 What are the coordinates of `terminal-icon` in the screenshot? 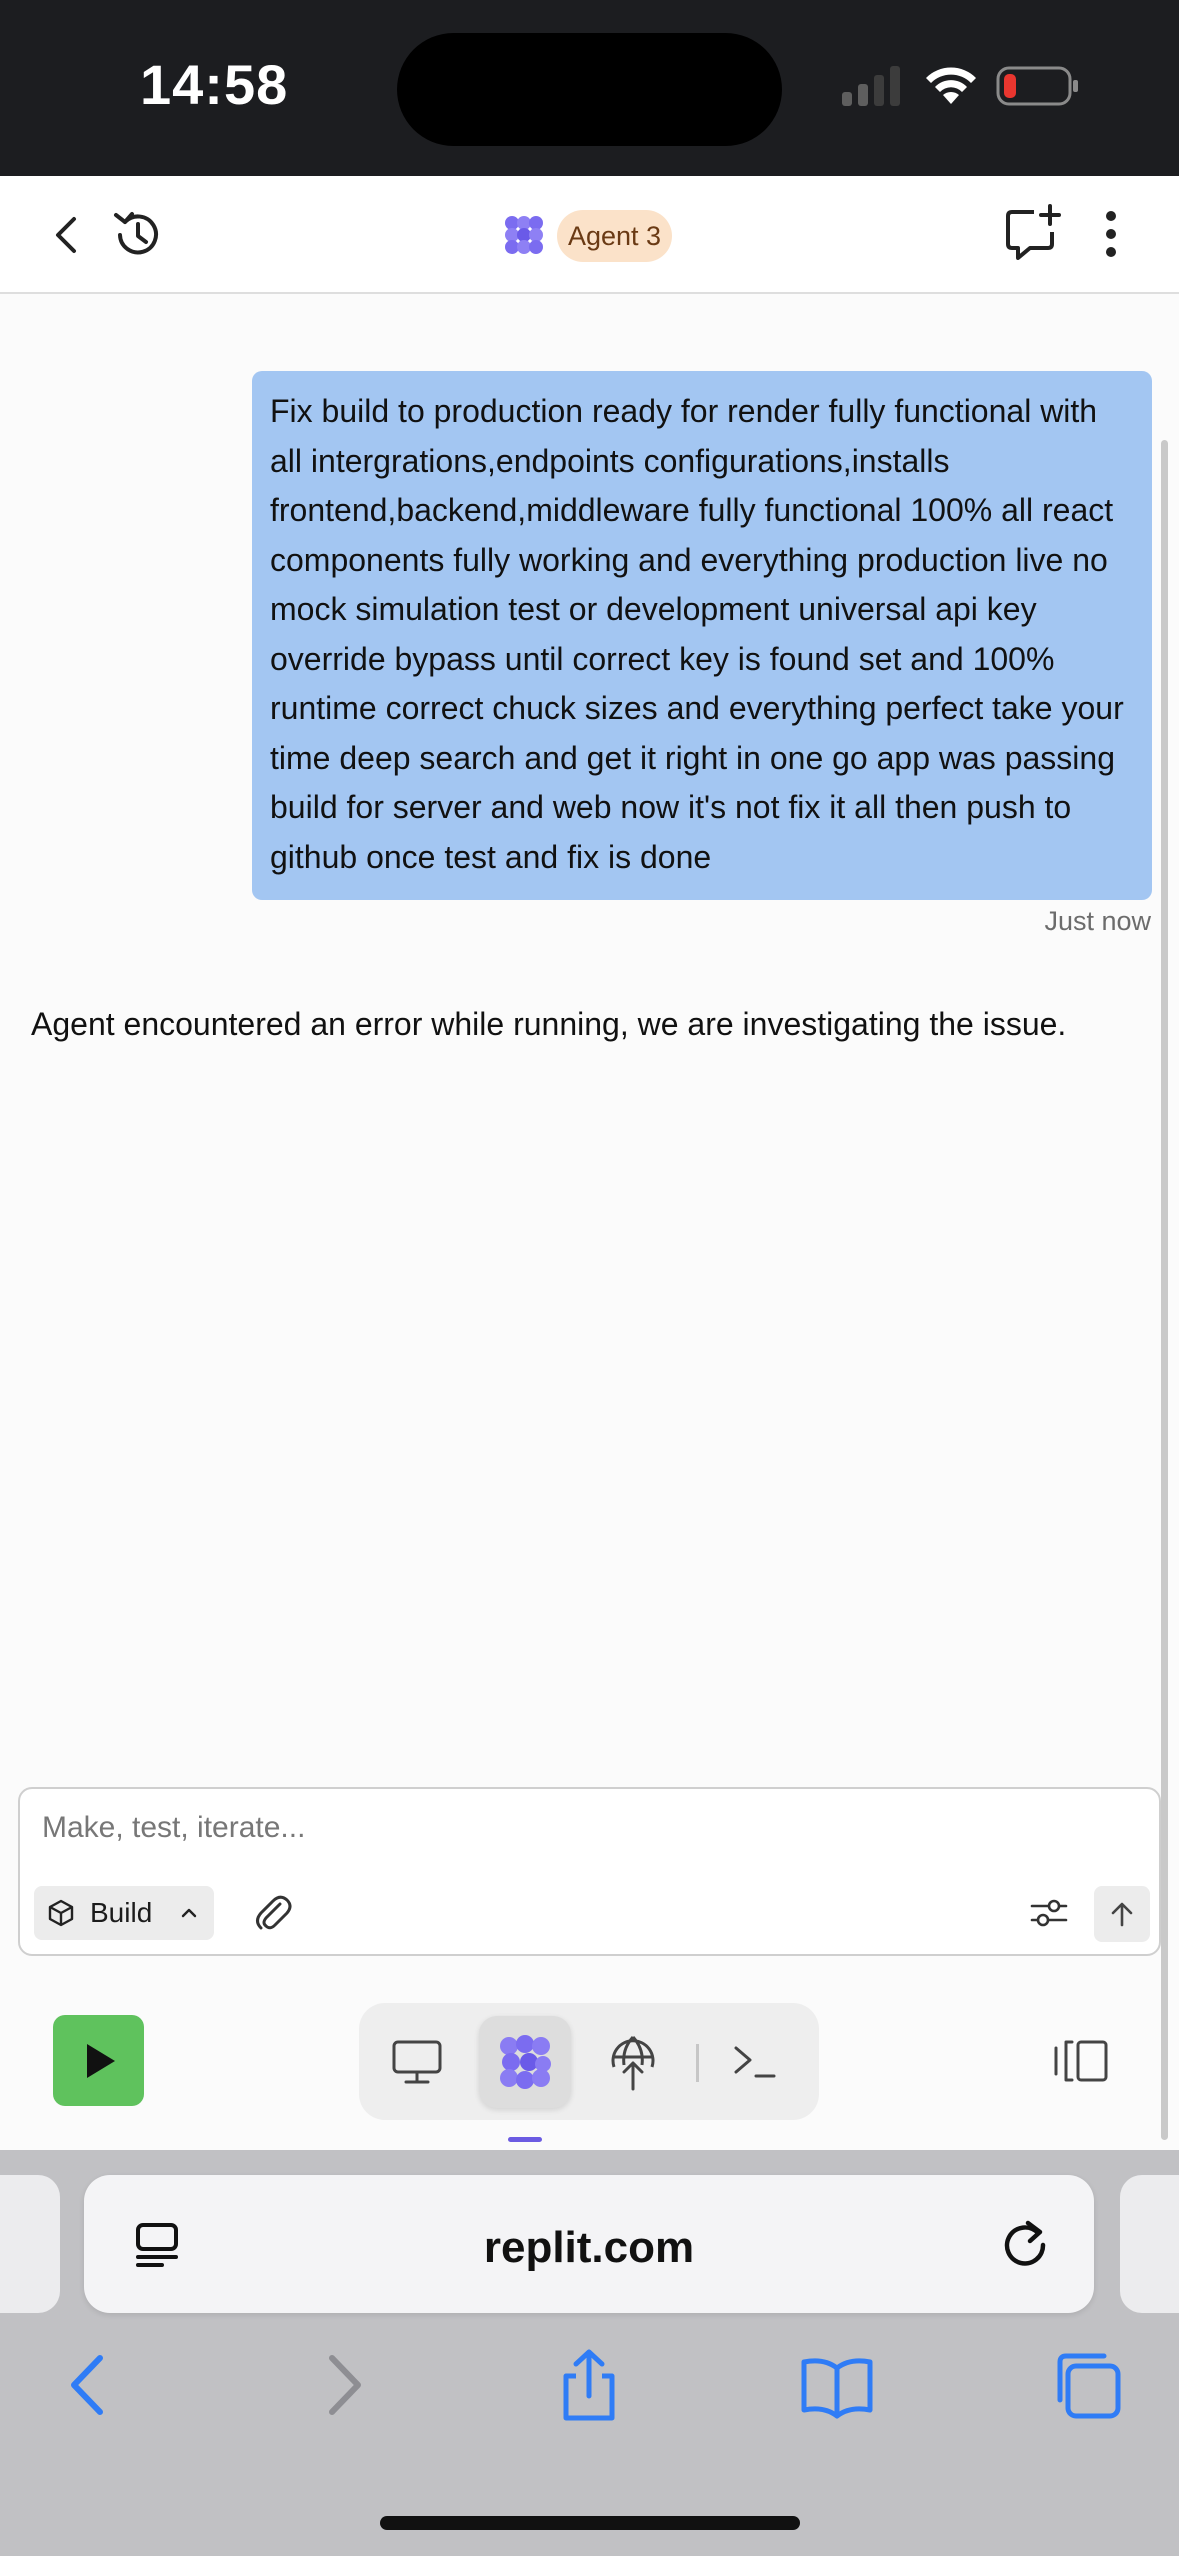 It's located at (755, 2062).